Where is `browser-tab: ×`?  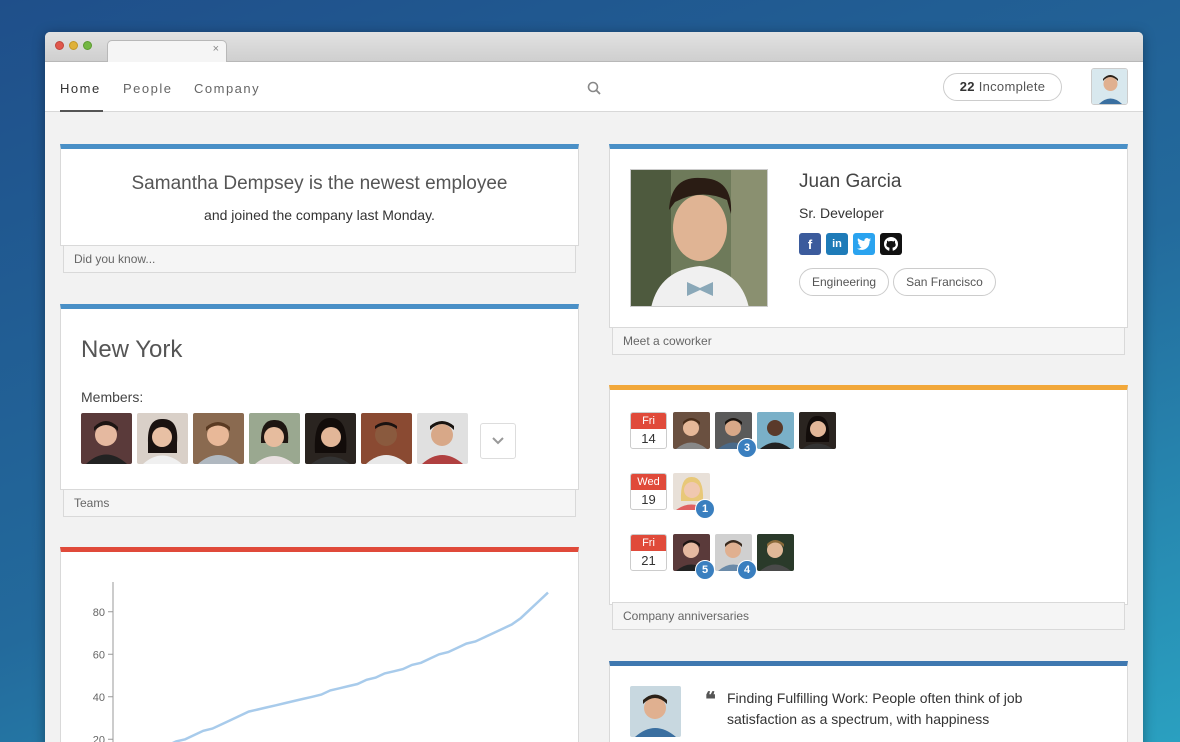
browser-tab: × is located at coordinates (167, 51).